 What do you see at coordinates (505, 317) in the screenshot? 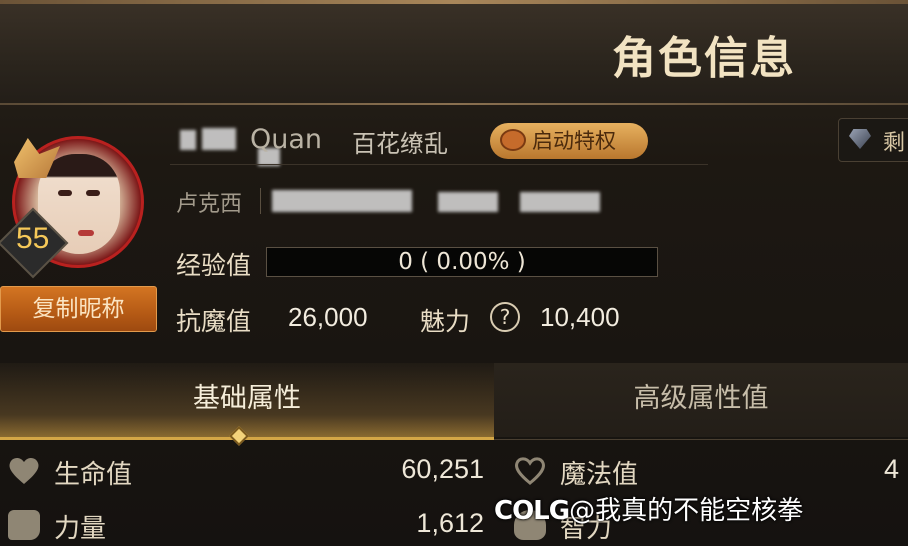
I see `help-icon: ?` at bounding box center [505, 317].